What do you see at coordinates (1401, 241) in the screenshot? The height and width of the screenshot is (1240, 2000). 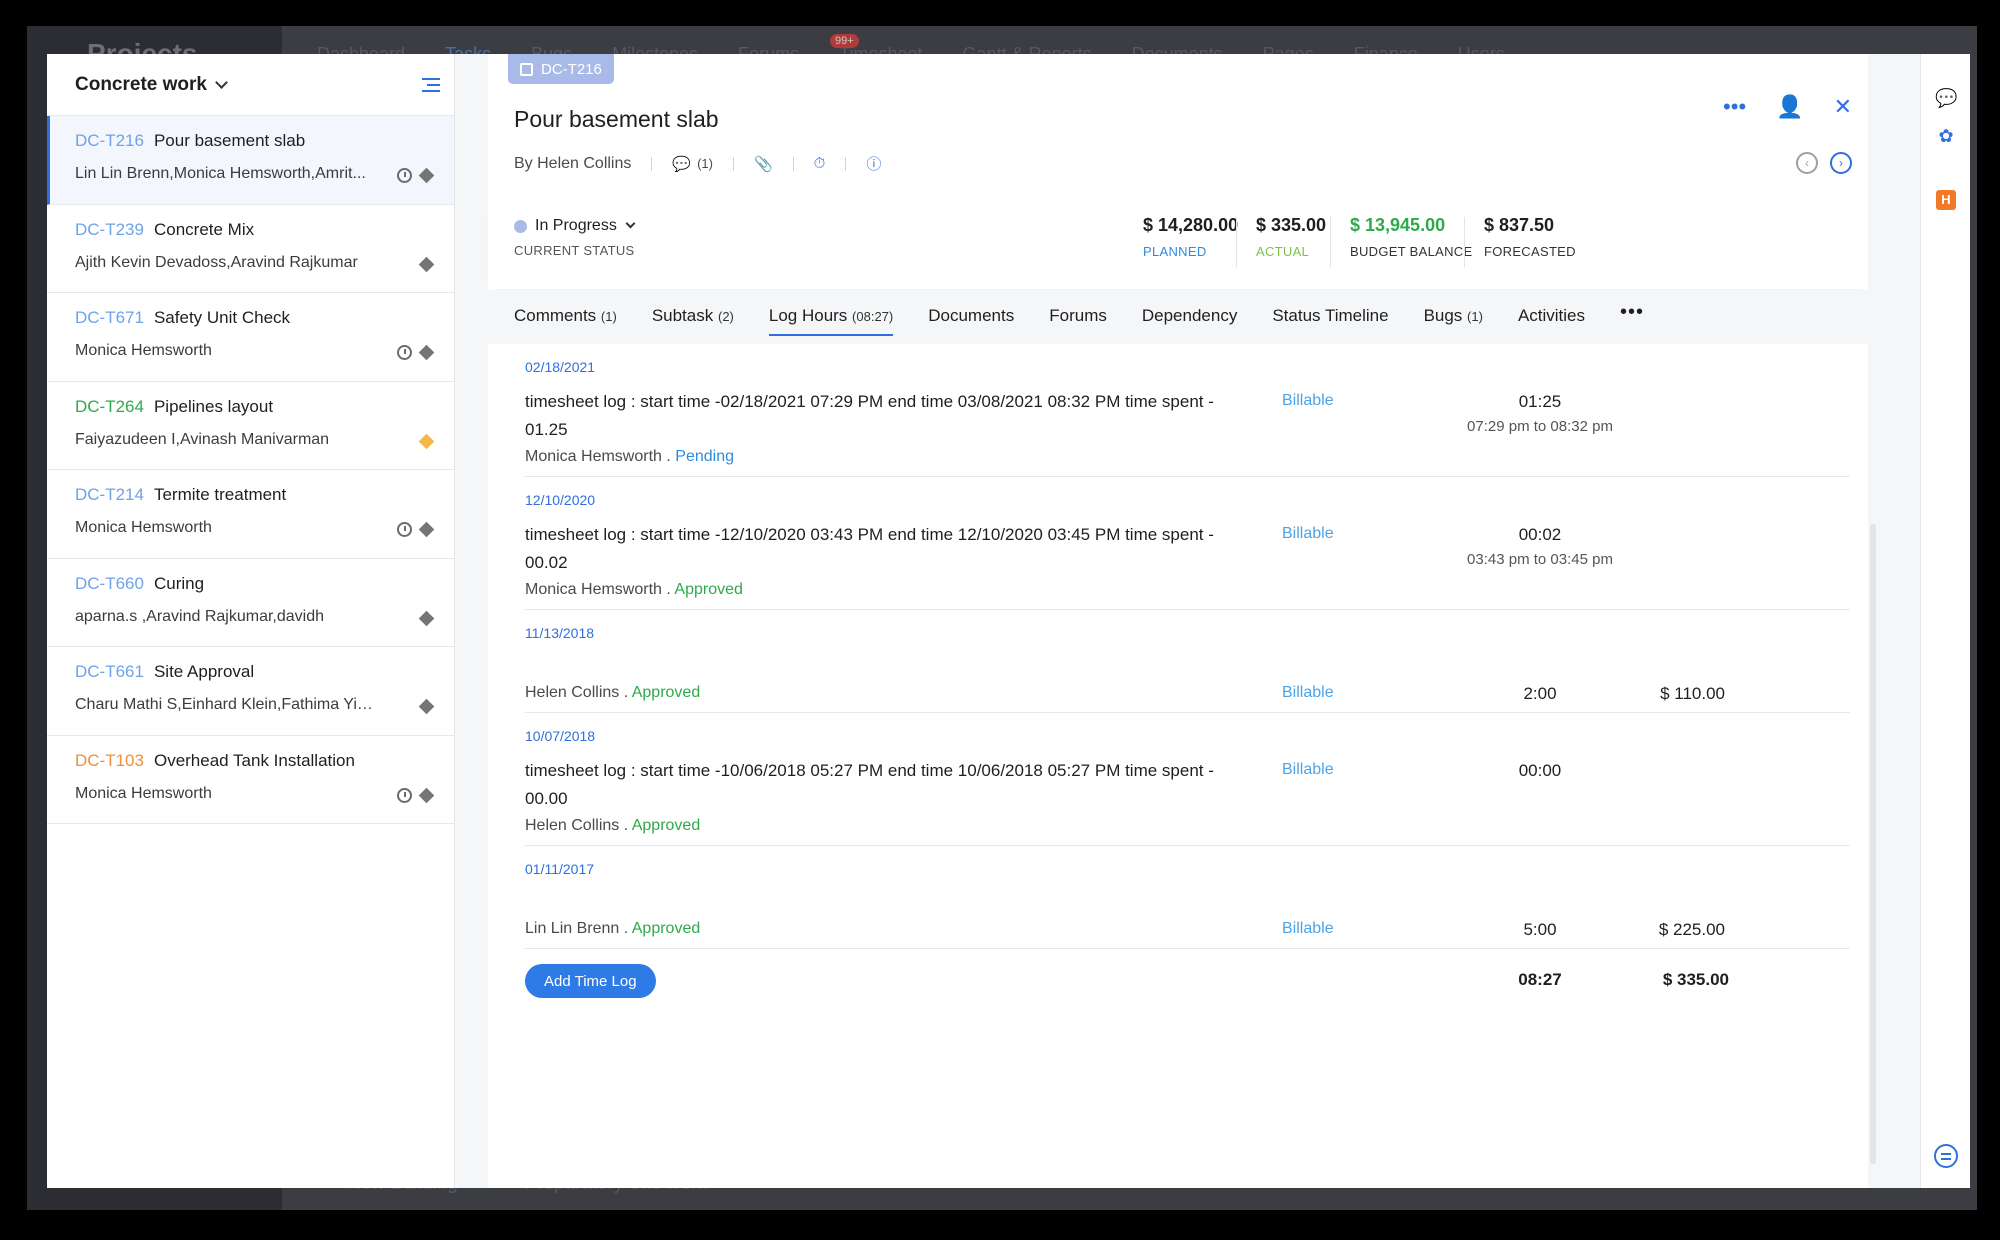 I see `budget-figure: $ 13,945.00 BUDGET BALANCE` at bounding box center [1401, 241].